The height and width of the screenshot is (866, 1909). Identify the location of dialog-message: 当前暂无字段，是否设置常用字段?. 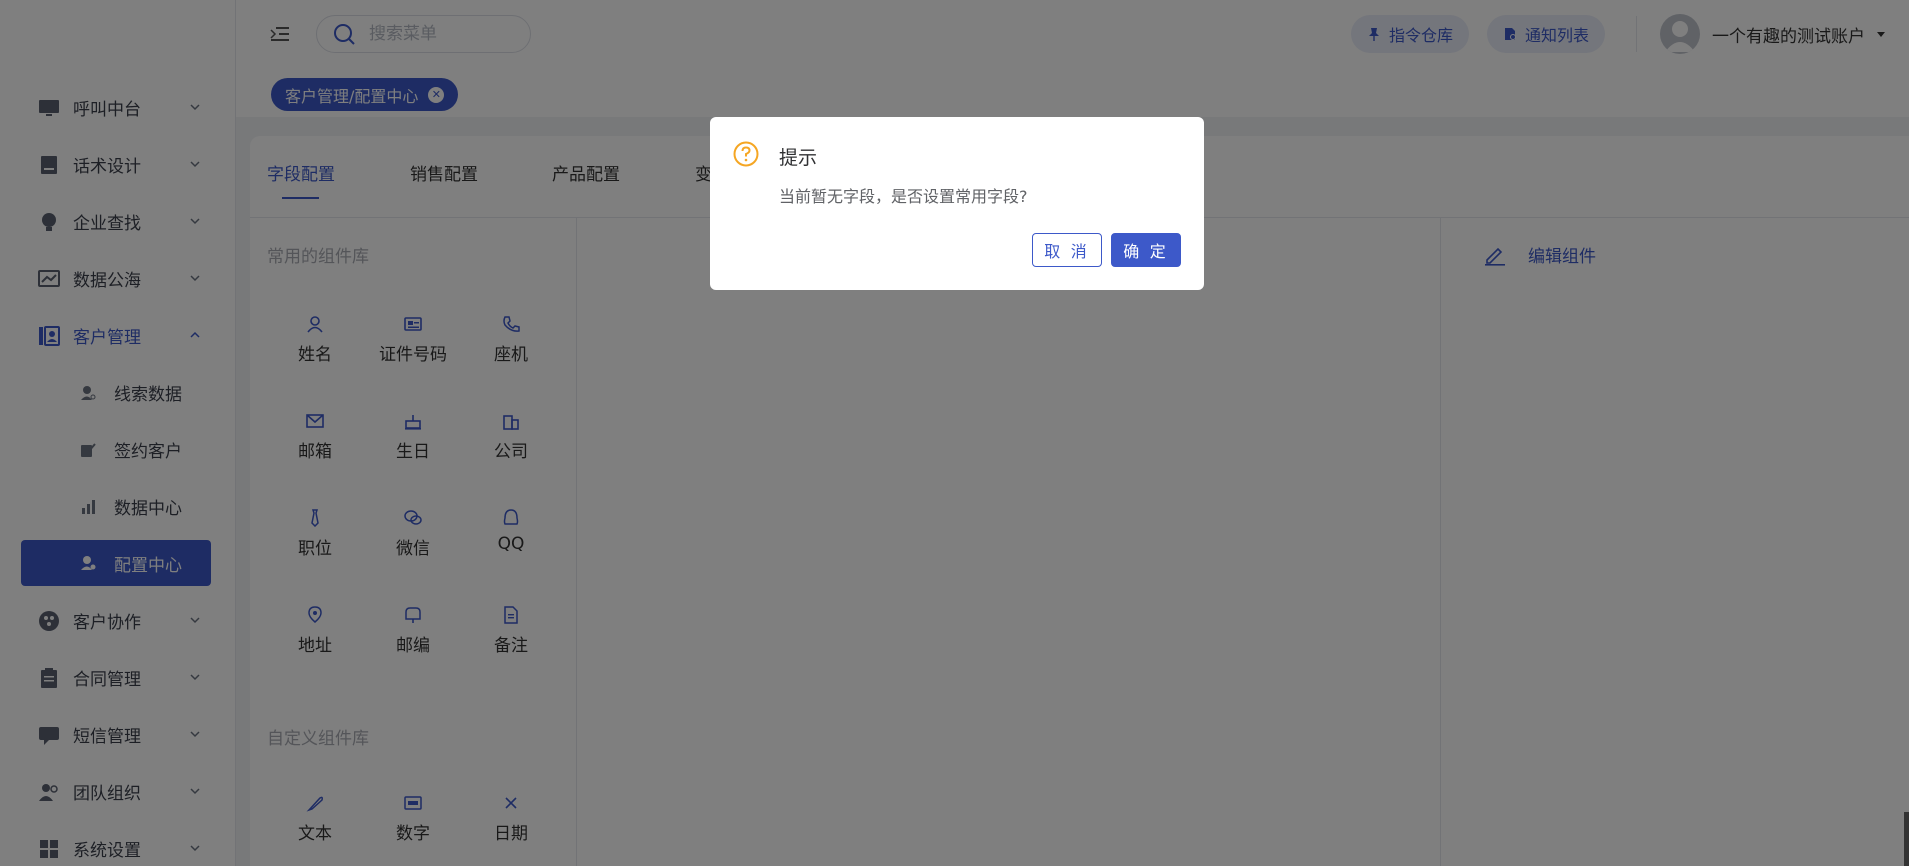
(903, 196).